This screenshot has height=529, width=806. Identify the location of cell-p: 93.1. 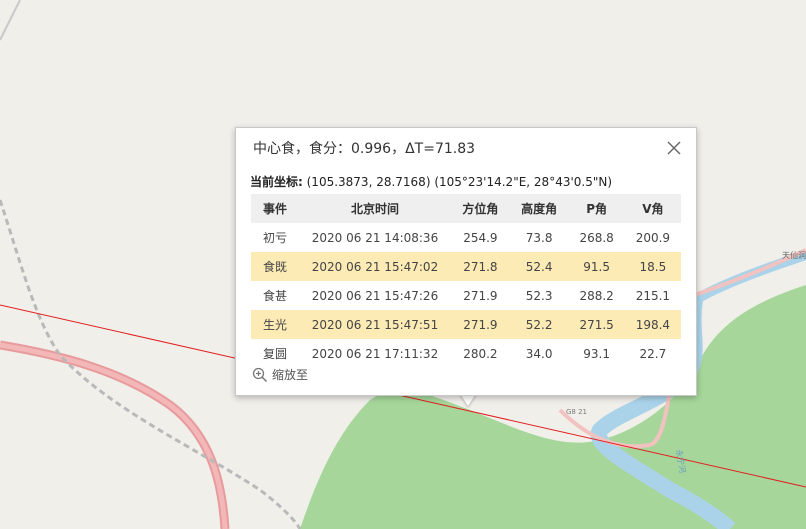
(596, 353).